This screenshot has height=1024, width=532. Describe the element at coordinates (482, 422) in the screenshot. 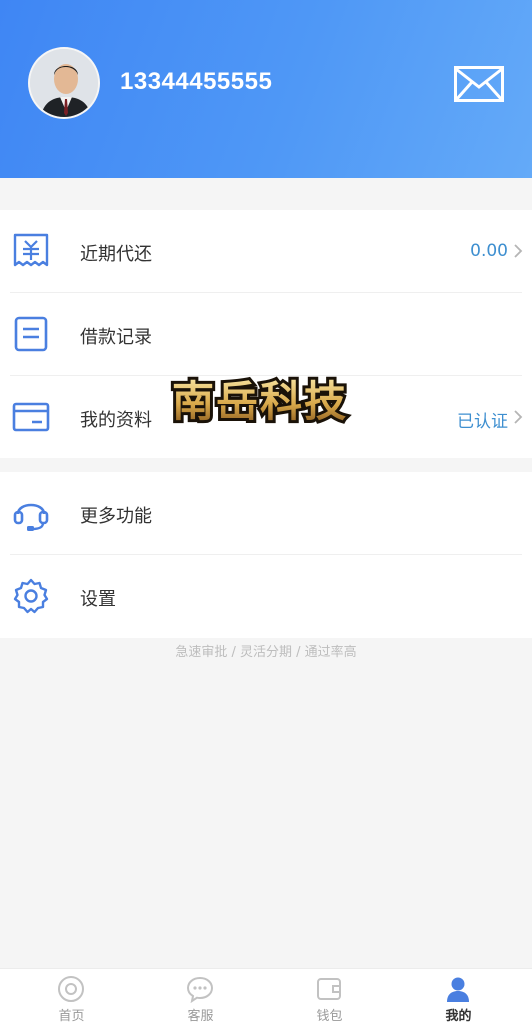

I see `verification-status: 已认证` at that location.